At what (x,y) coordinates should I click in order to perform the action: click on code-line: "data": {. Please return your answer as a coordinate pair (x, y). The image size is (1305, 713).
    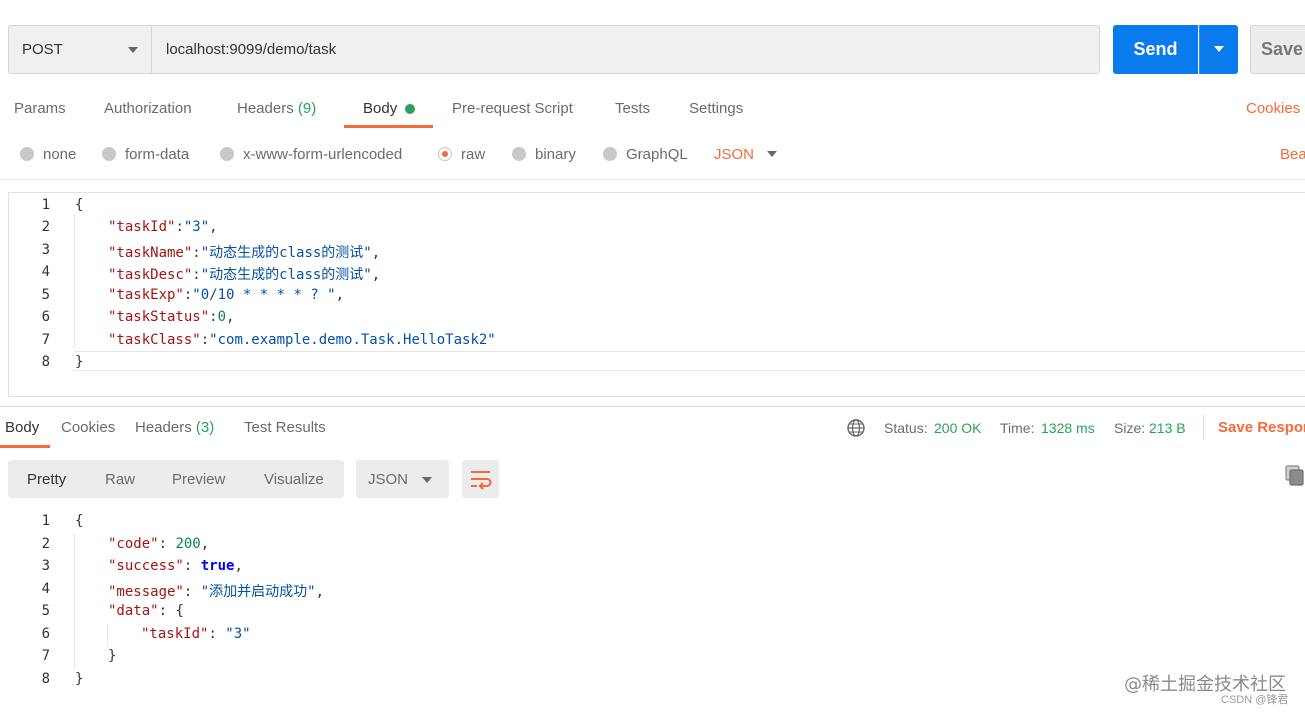
    Looking at the image, I should click on (146, 611).